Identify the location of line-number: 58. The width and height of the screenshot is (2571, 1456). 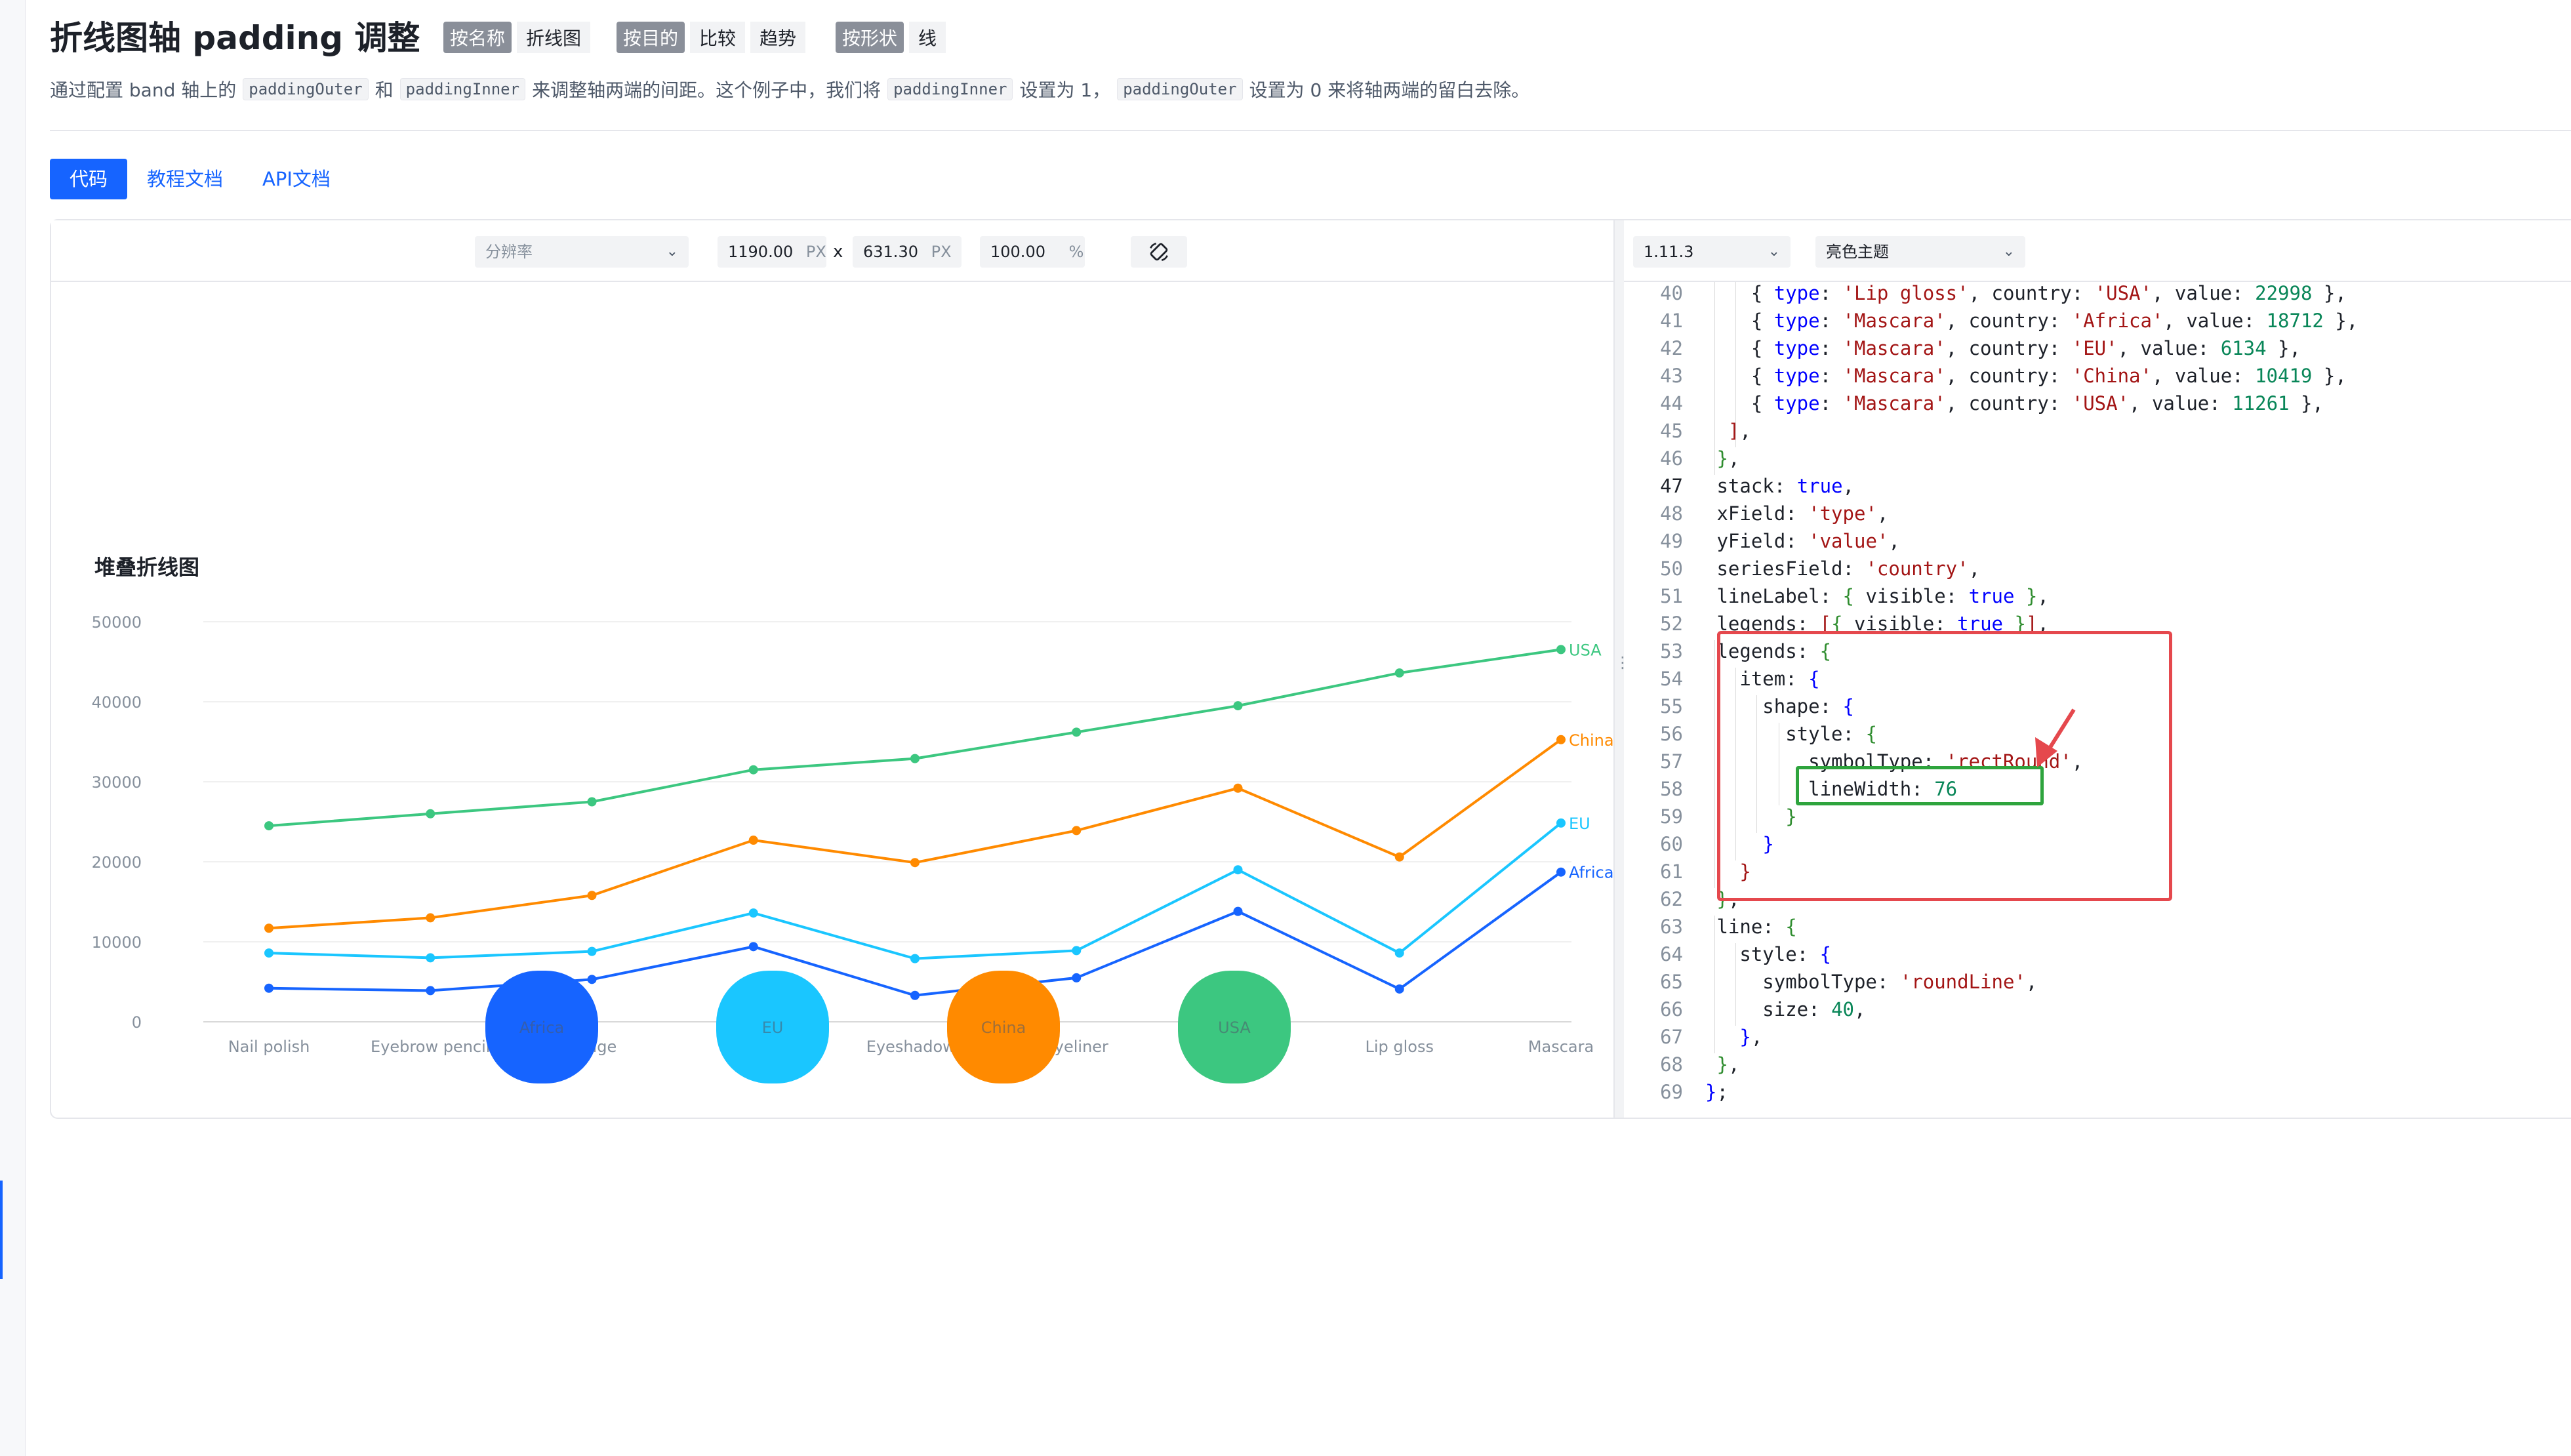
(1671, 789).